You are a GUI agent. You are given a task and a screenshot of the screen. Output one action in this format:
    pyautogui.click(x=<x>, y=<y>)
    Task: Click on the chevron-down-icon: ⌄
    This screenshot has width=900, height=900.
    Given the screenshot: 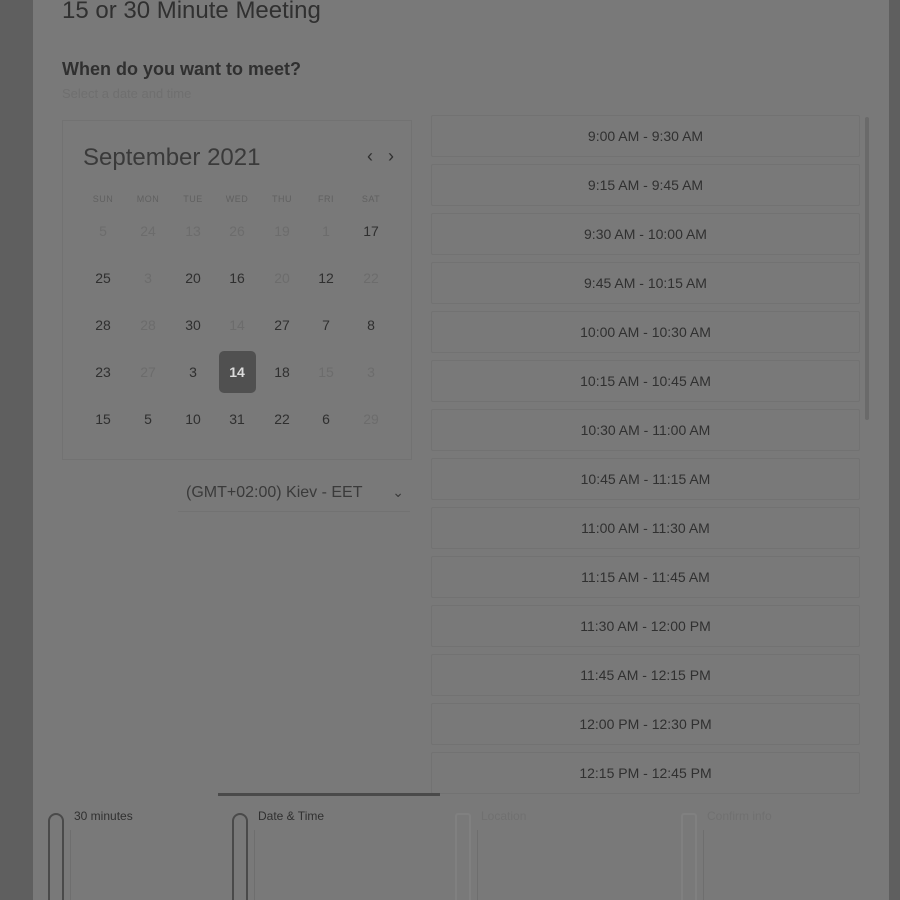 What is the action you would take?
    pyautogui.click(x=398, y=492)
    